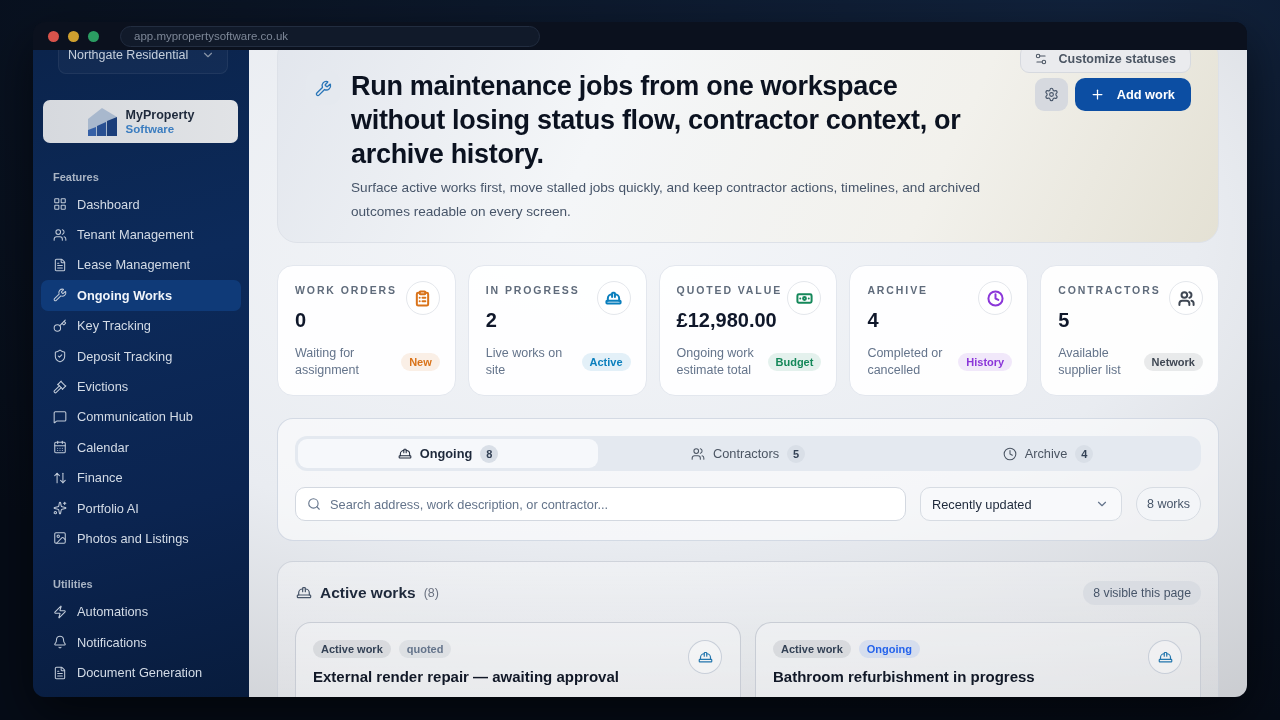  Describe the element at coordinates (1105, 61) in the screenshot. I see `customize-statuses-button: Customize statuses` at that location.